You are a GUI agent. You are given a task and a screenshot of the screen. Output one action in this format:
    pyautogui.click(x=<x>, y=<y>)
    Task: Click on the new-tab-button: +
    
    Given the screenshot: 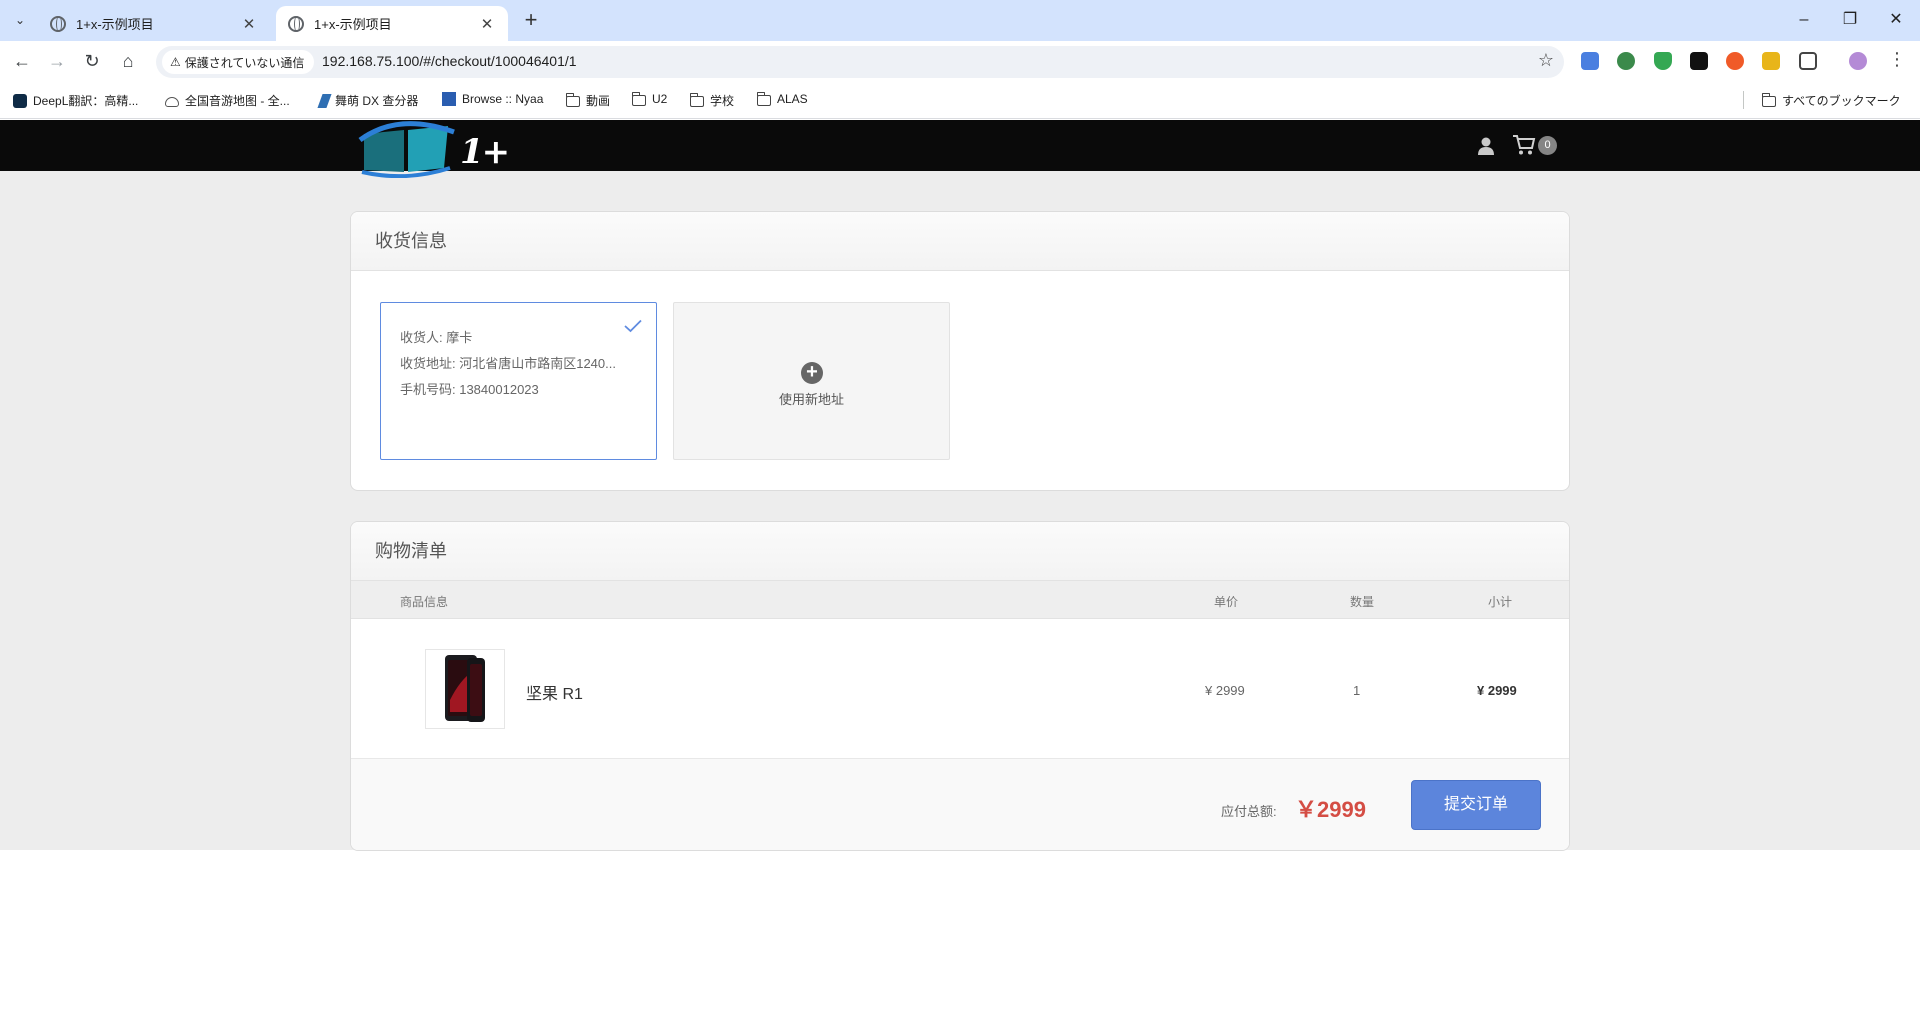 What is the action you would take?
    pyautogui.click(x=531, y=20)
    